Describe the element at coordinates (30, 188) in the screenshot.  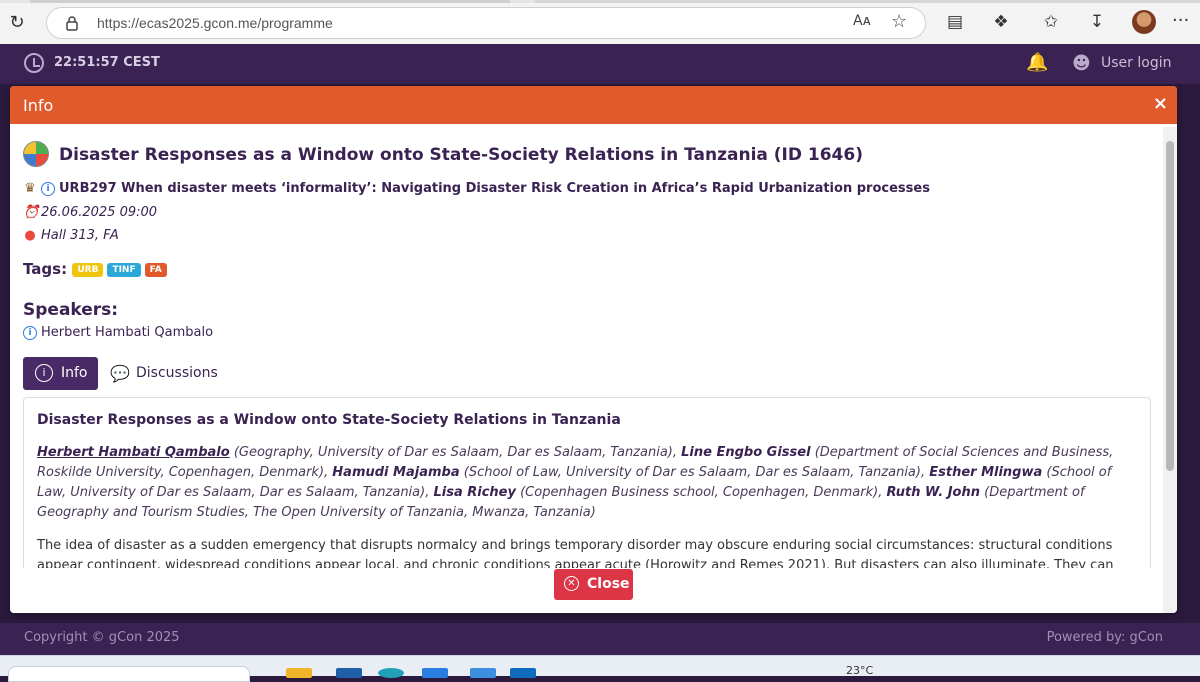
I see `lectern-icon: ♛` at that location.